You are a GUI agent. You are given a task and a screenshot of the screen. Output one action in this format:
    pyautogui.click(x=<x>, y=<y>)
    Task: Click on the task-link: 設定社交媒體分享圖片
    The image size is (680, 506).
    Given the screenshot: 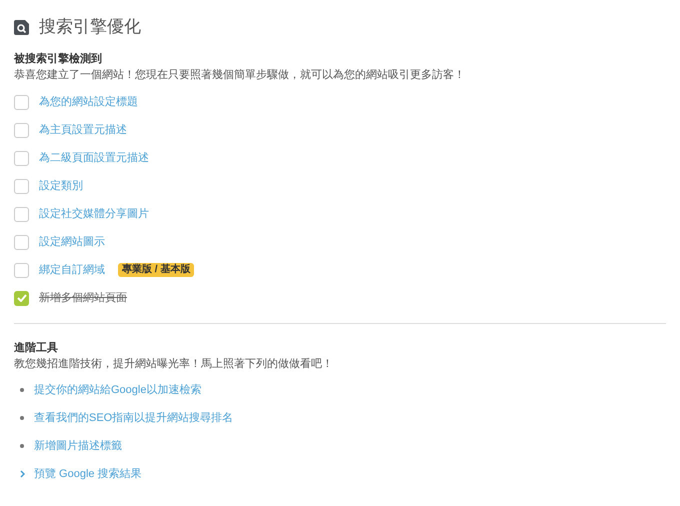 What is the action you would take?
    pyautogui.click(x=94, y=214)
    